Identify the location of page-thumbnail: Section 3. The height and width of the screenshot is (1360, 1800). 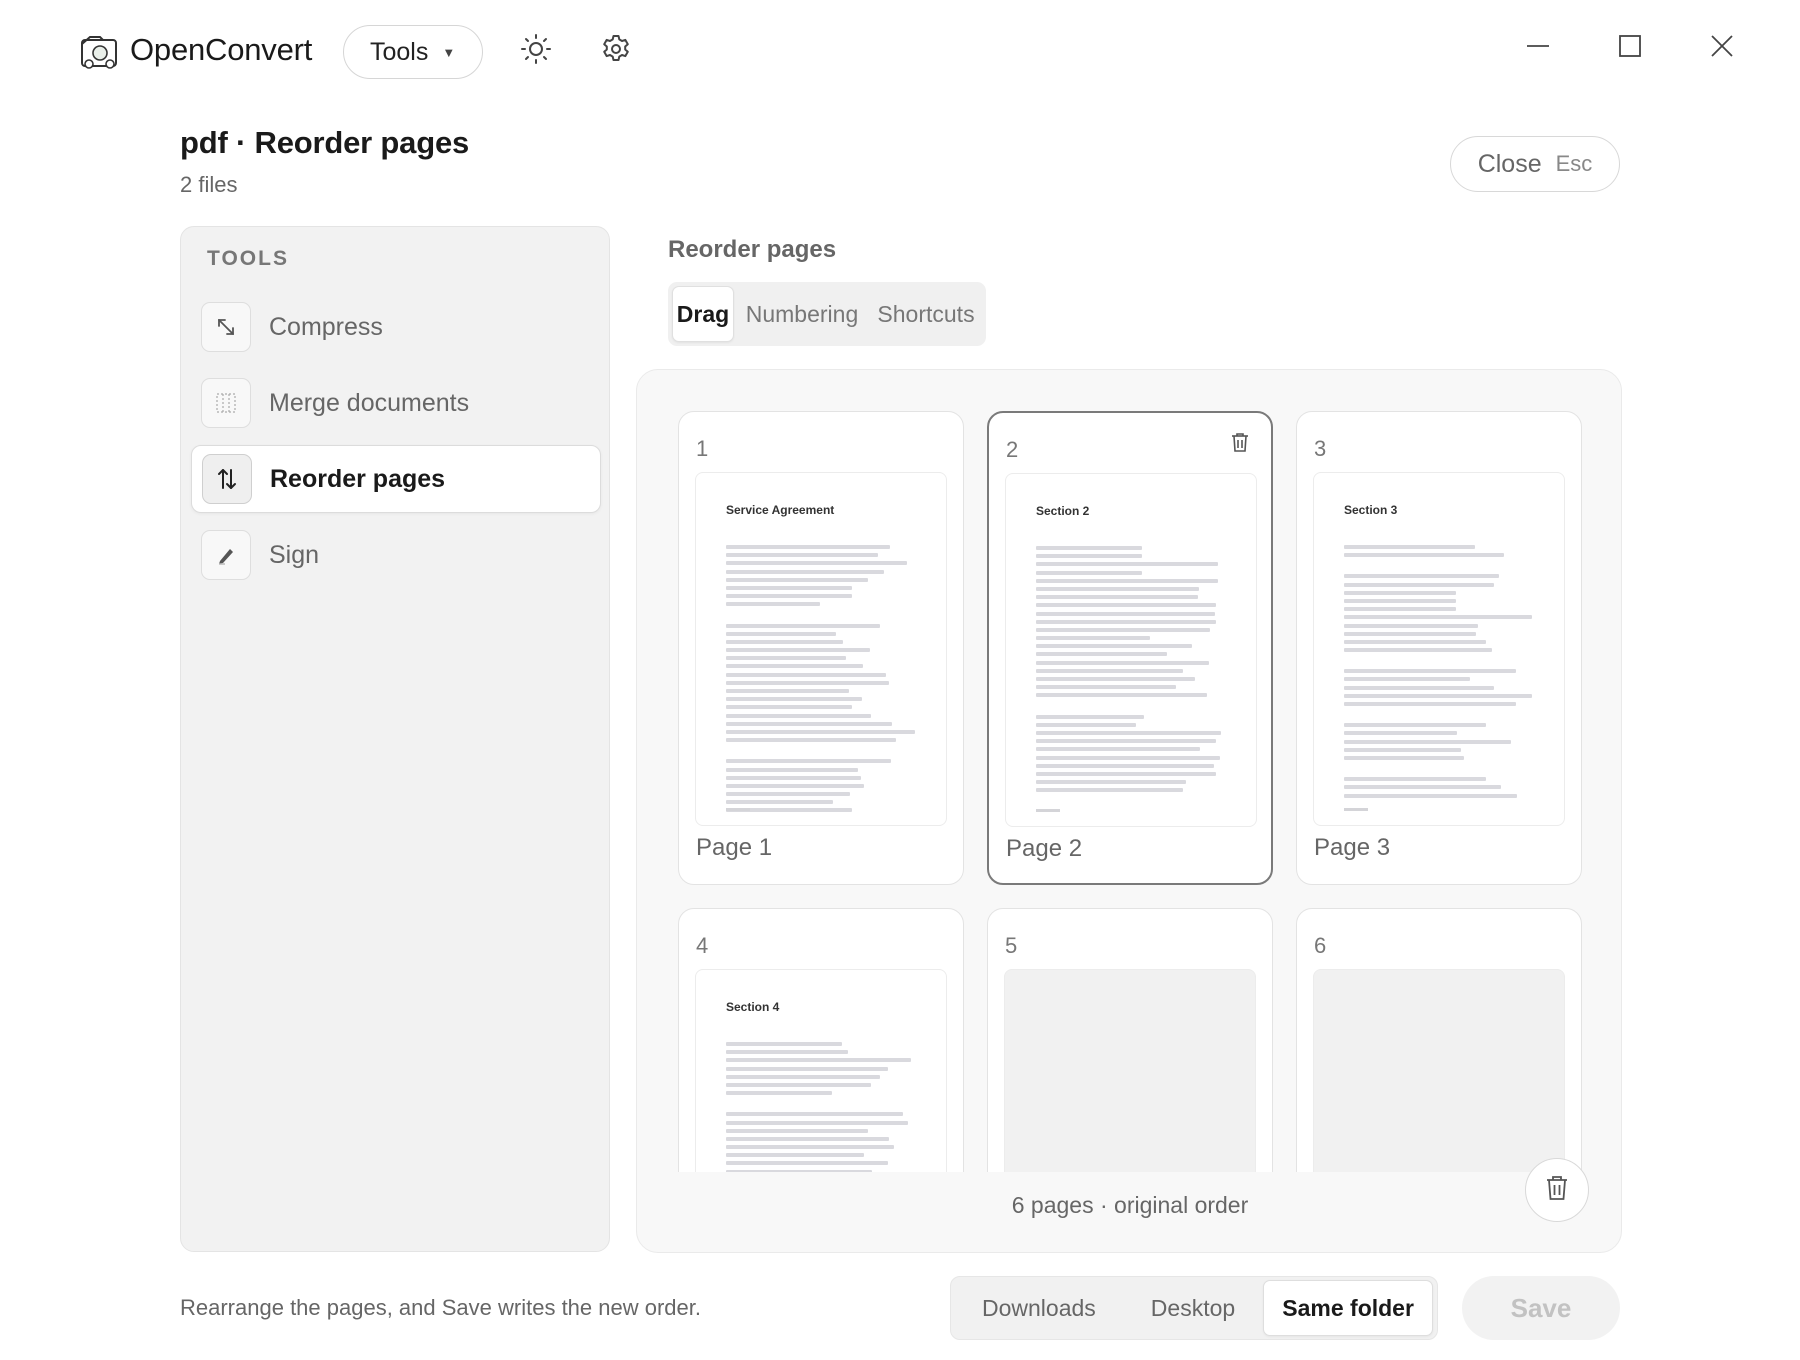
(1439, 649).